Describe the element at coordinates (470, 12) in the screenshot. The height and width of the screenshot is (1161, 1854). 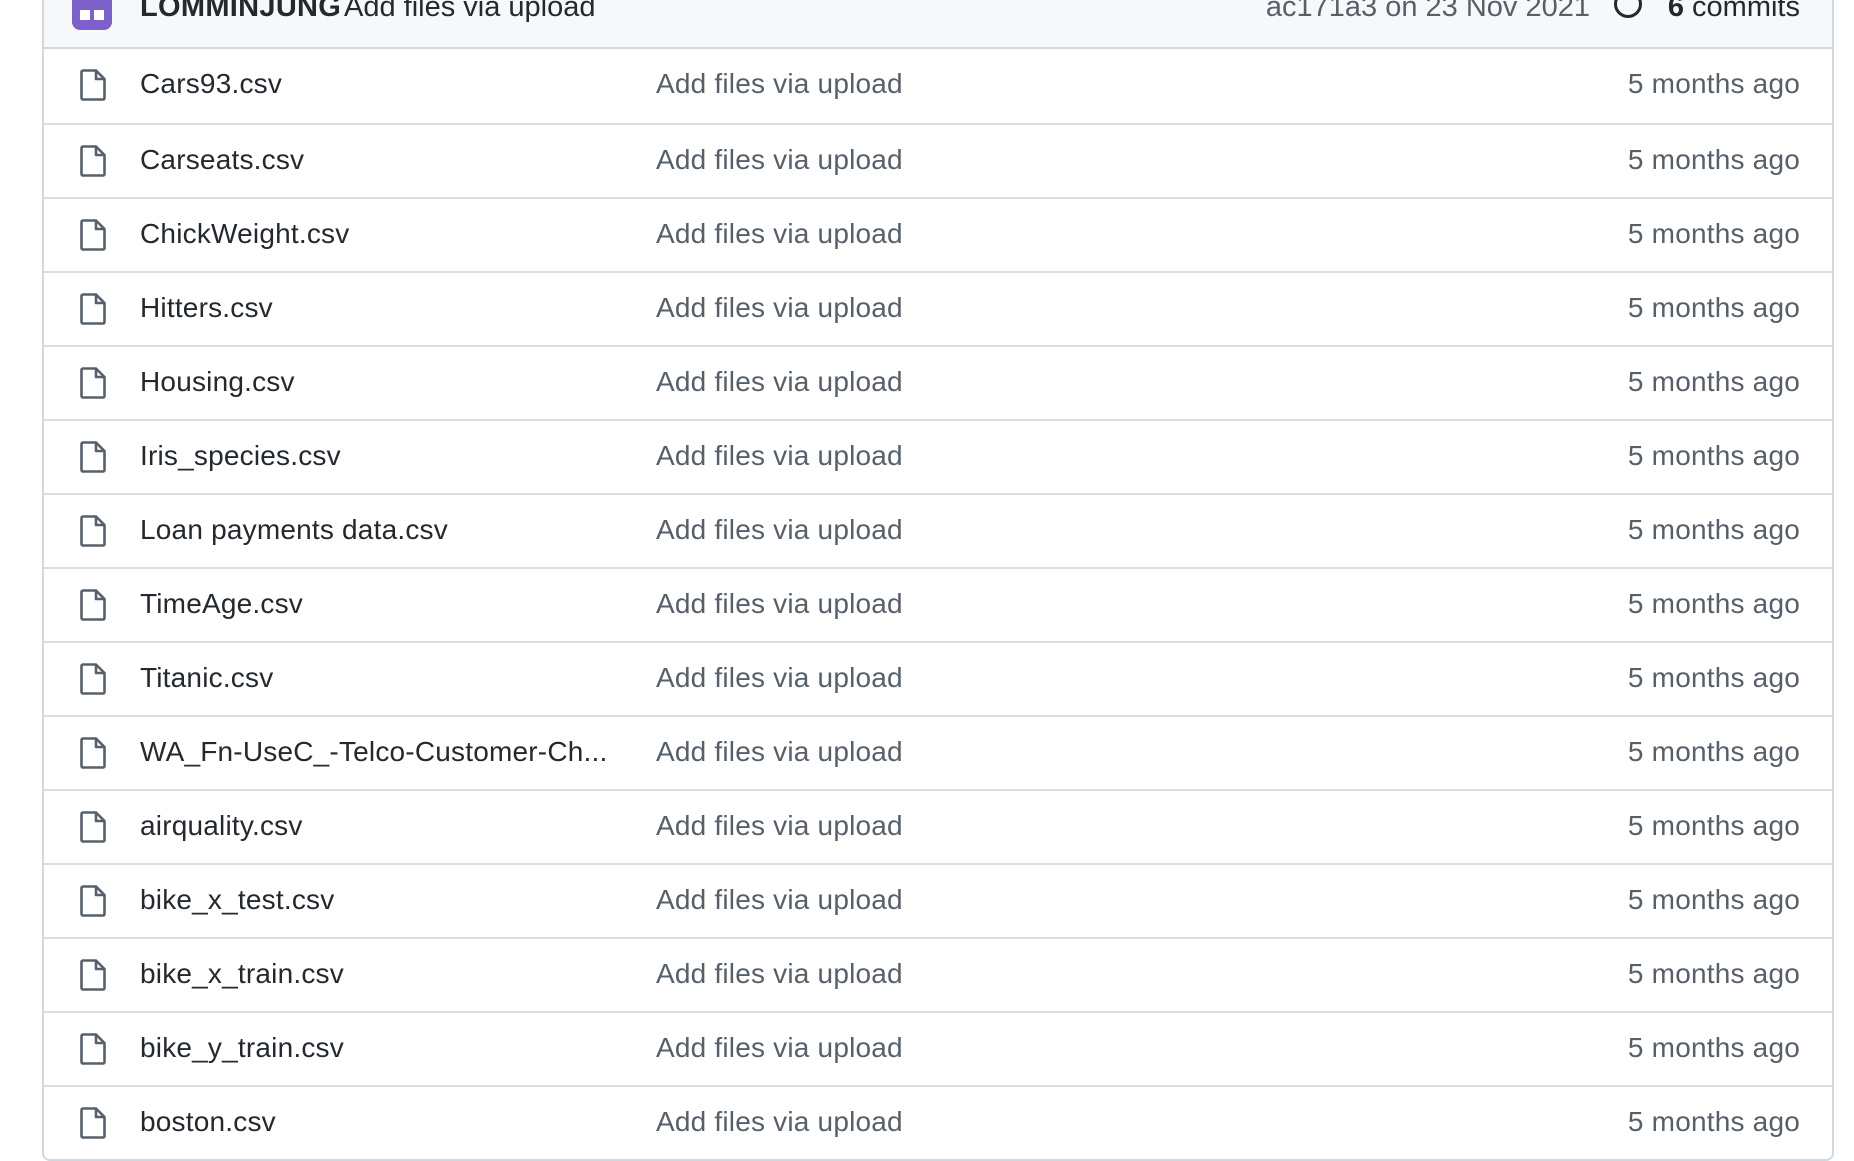
I see `commit-message: Add files via upload` at that location.